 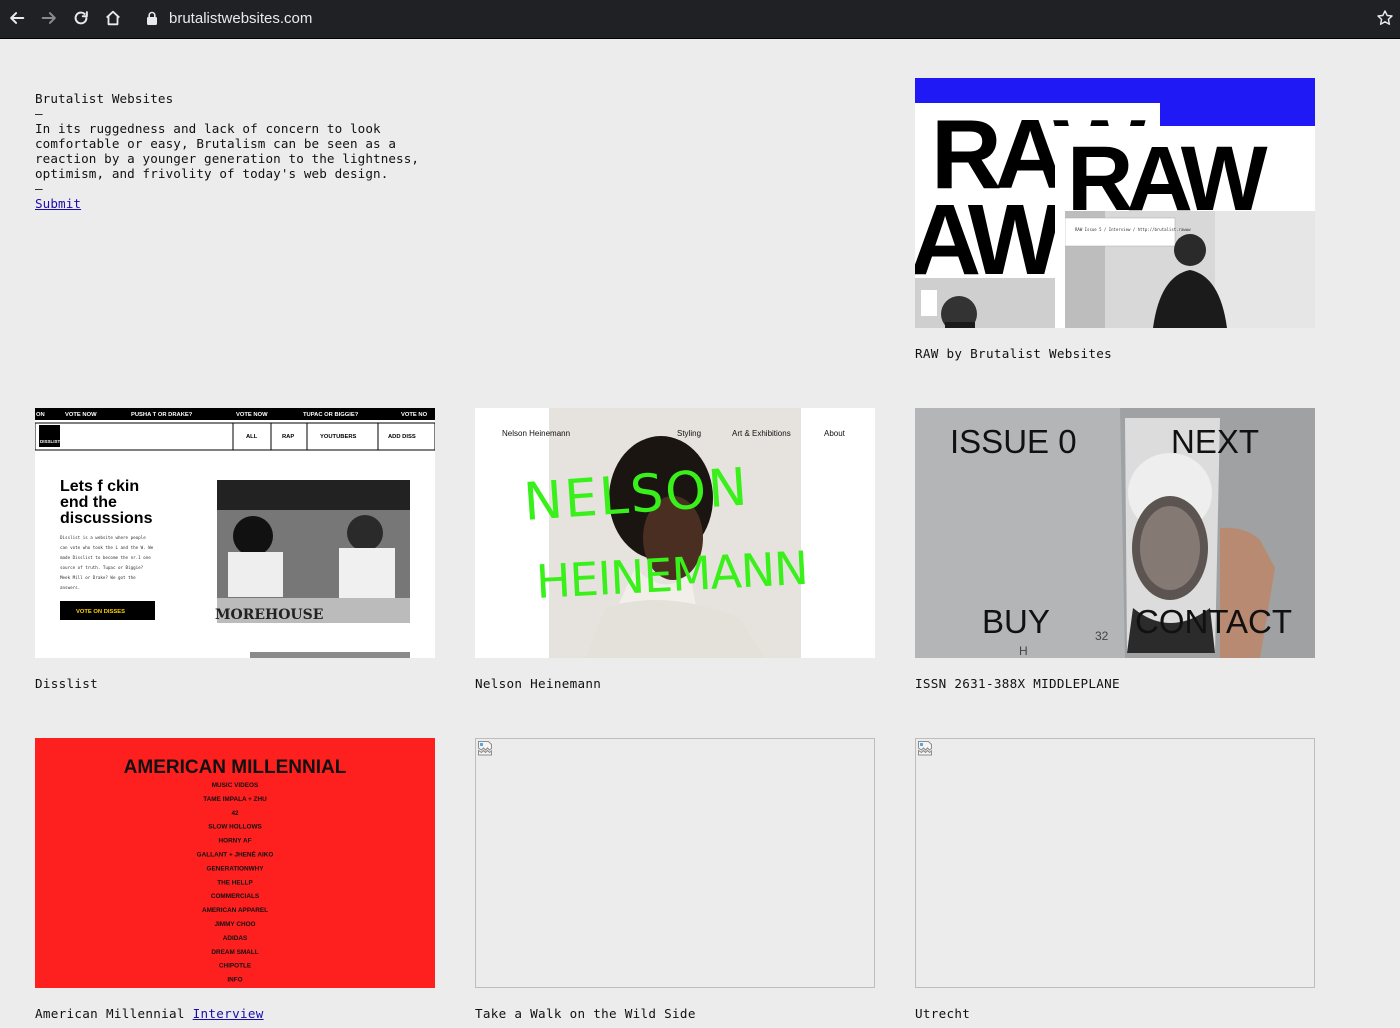 I want to click on disslist-menu-item: ALL, so click(x=252, y=437).